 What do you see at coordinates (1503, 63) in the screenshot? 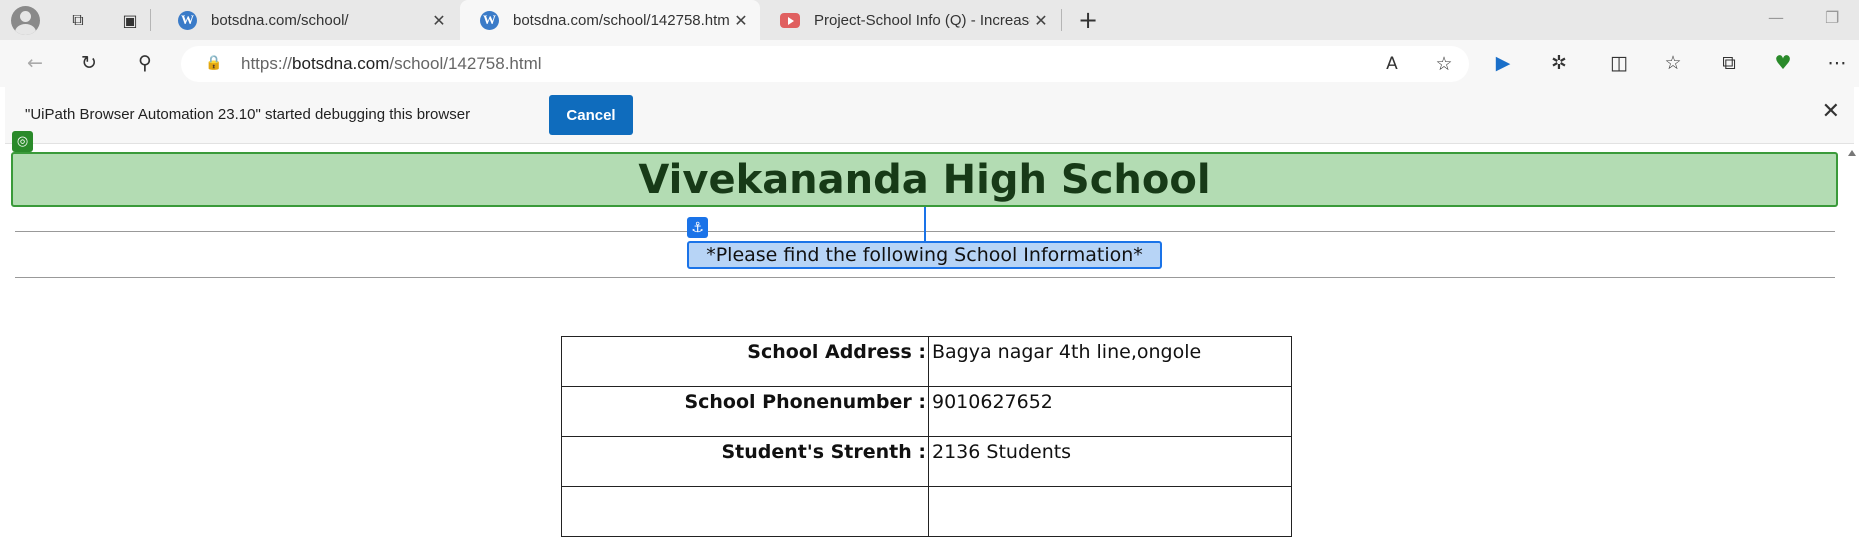
I see `uipath-extension-icon: ▶` at bounding box center [1503, 63].